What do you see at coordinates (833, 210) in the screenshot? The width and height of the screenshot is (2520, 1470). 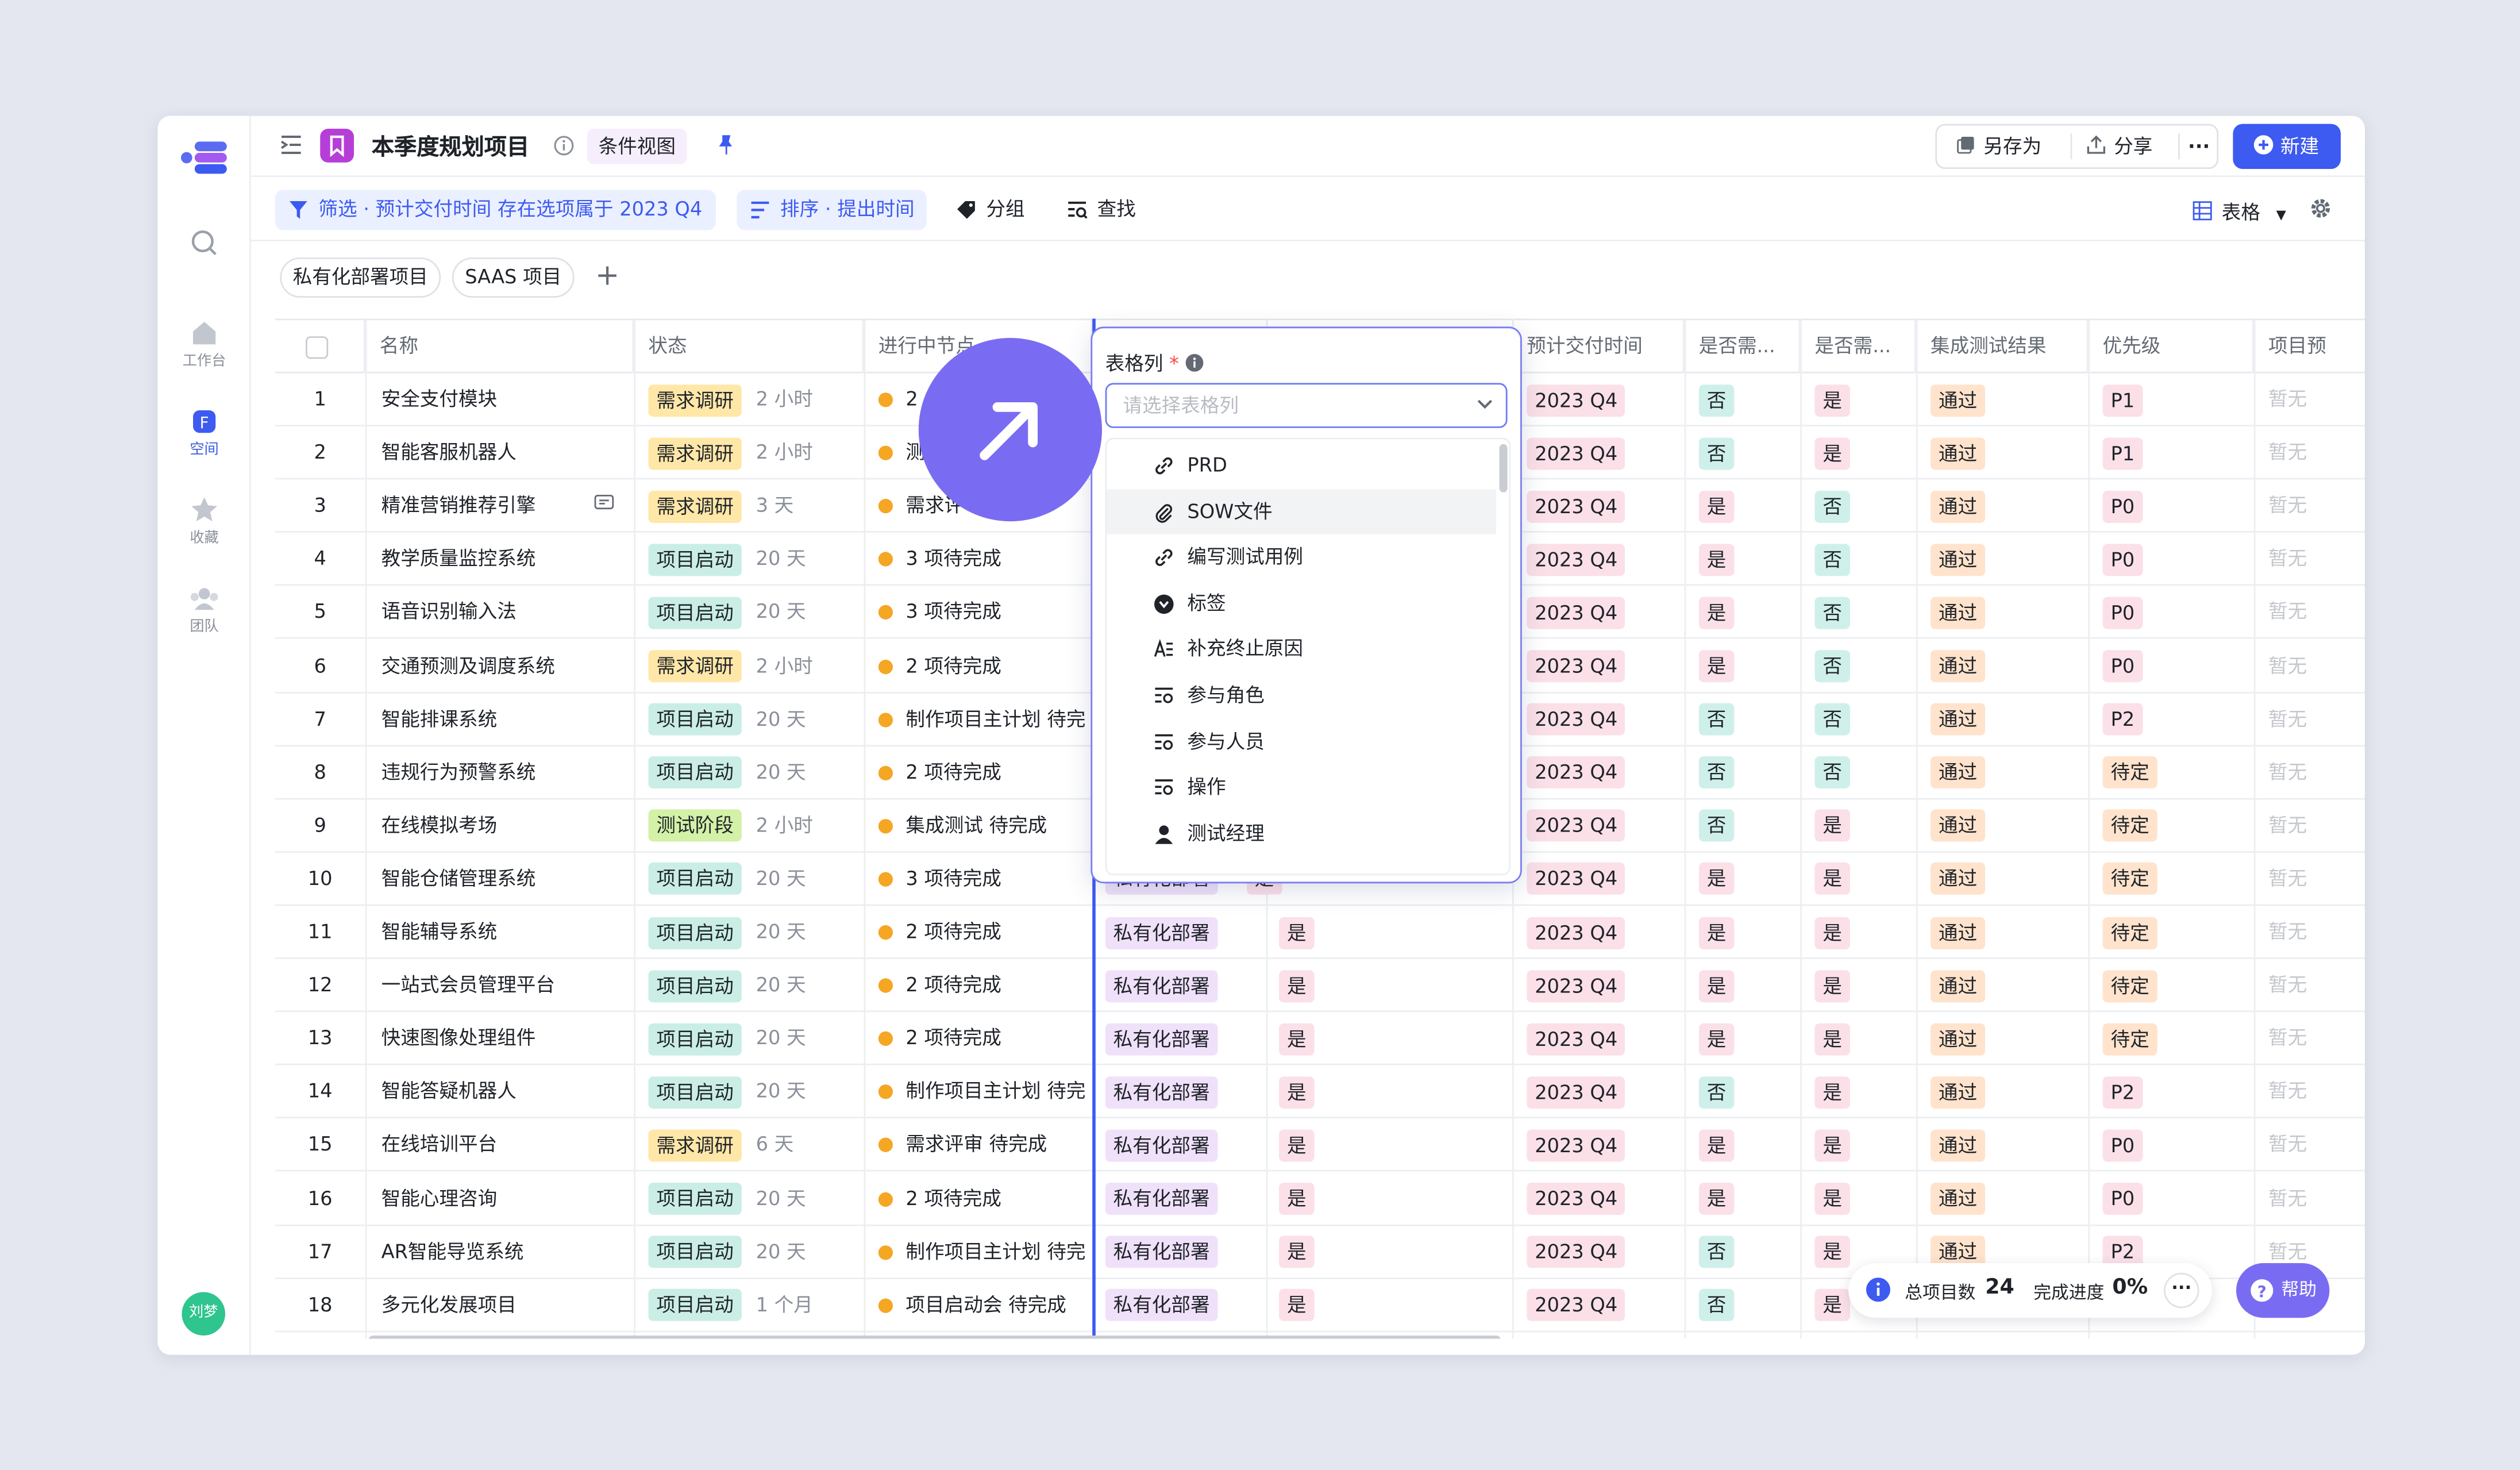 I see `sort-chip: 排序 · 提出时间` at bounding box center [833, 210].